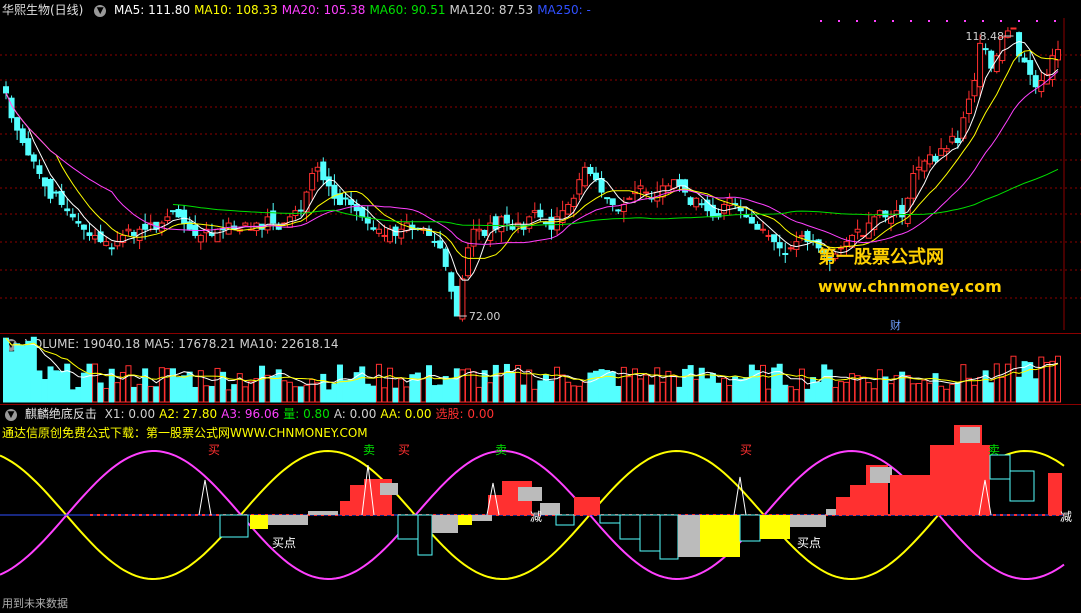  I want to click on reduce-label: 减, so click(1066, 517).